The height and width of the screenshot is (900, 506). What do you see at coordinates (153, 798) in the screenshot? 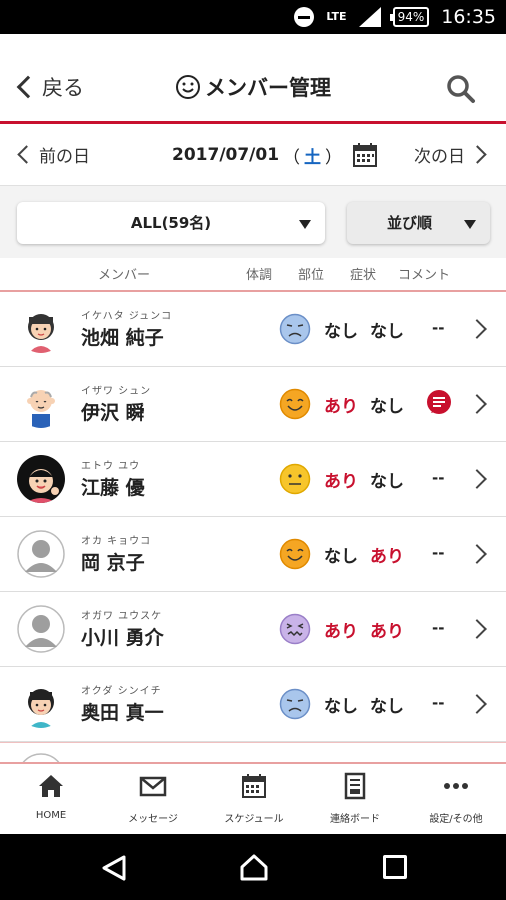
I see `tab-messages: メッセージ` at bounding box center [153, 798].